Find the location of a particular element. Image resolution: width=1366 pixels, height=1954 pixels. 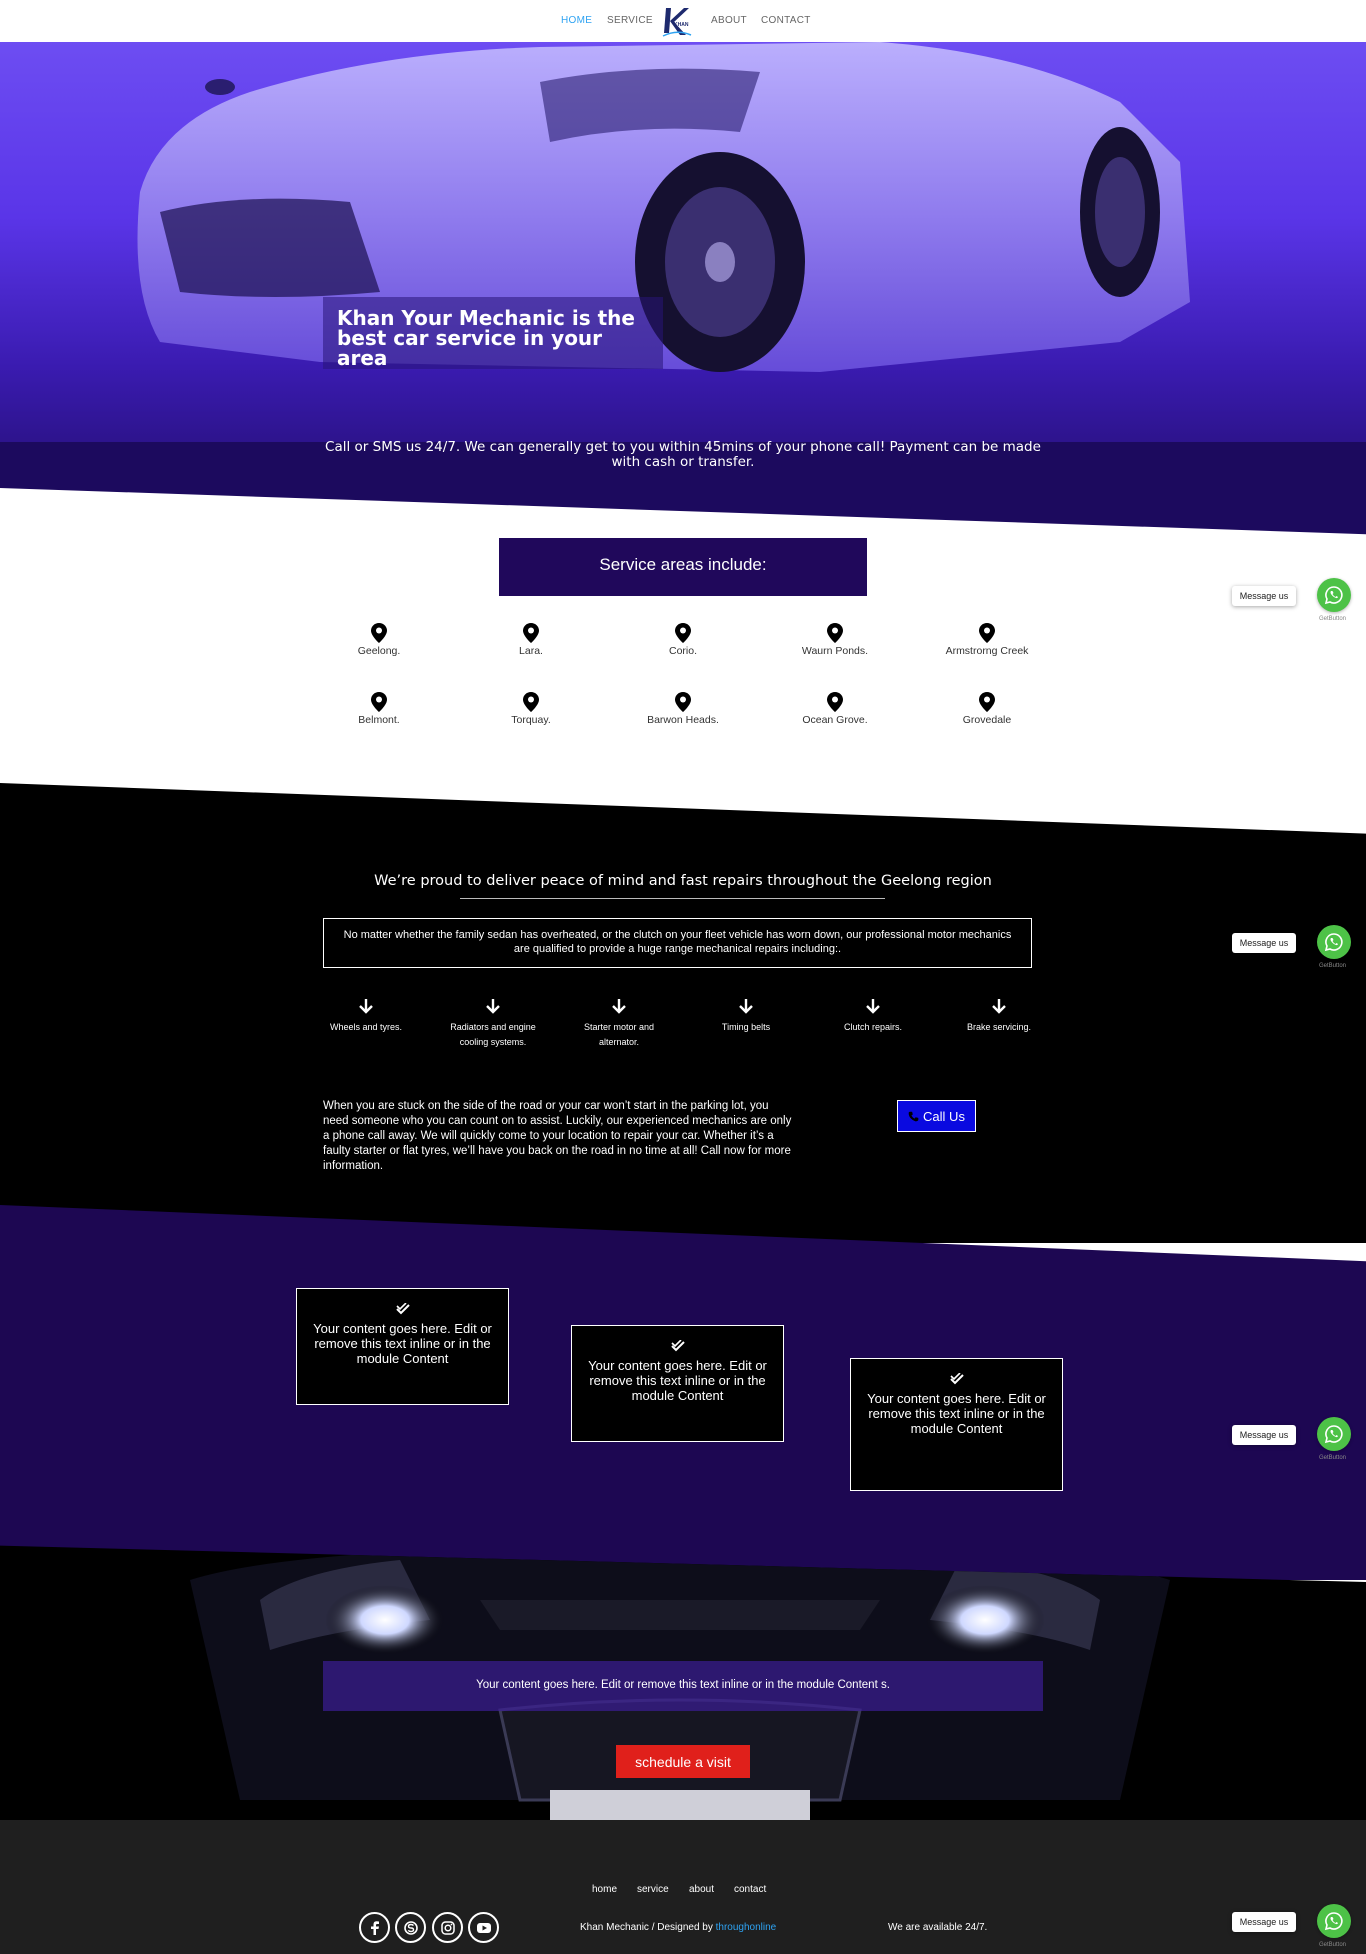

repair-item: Timing belts is located at coordinates (746, 1016).